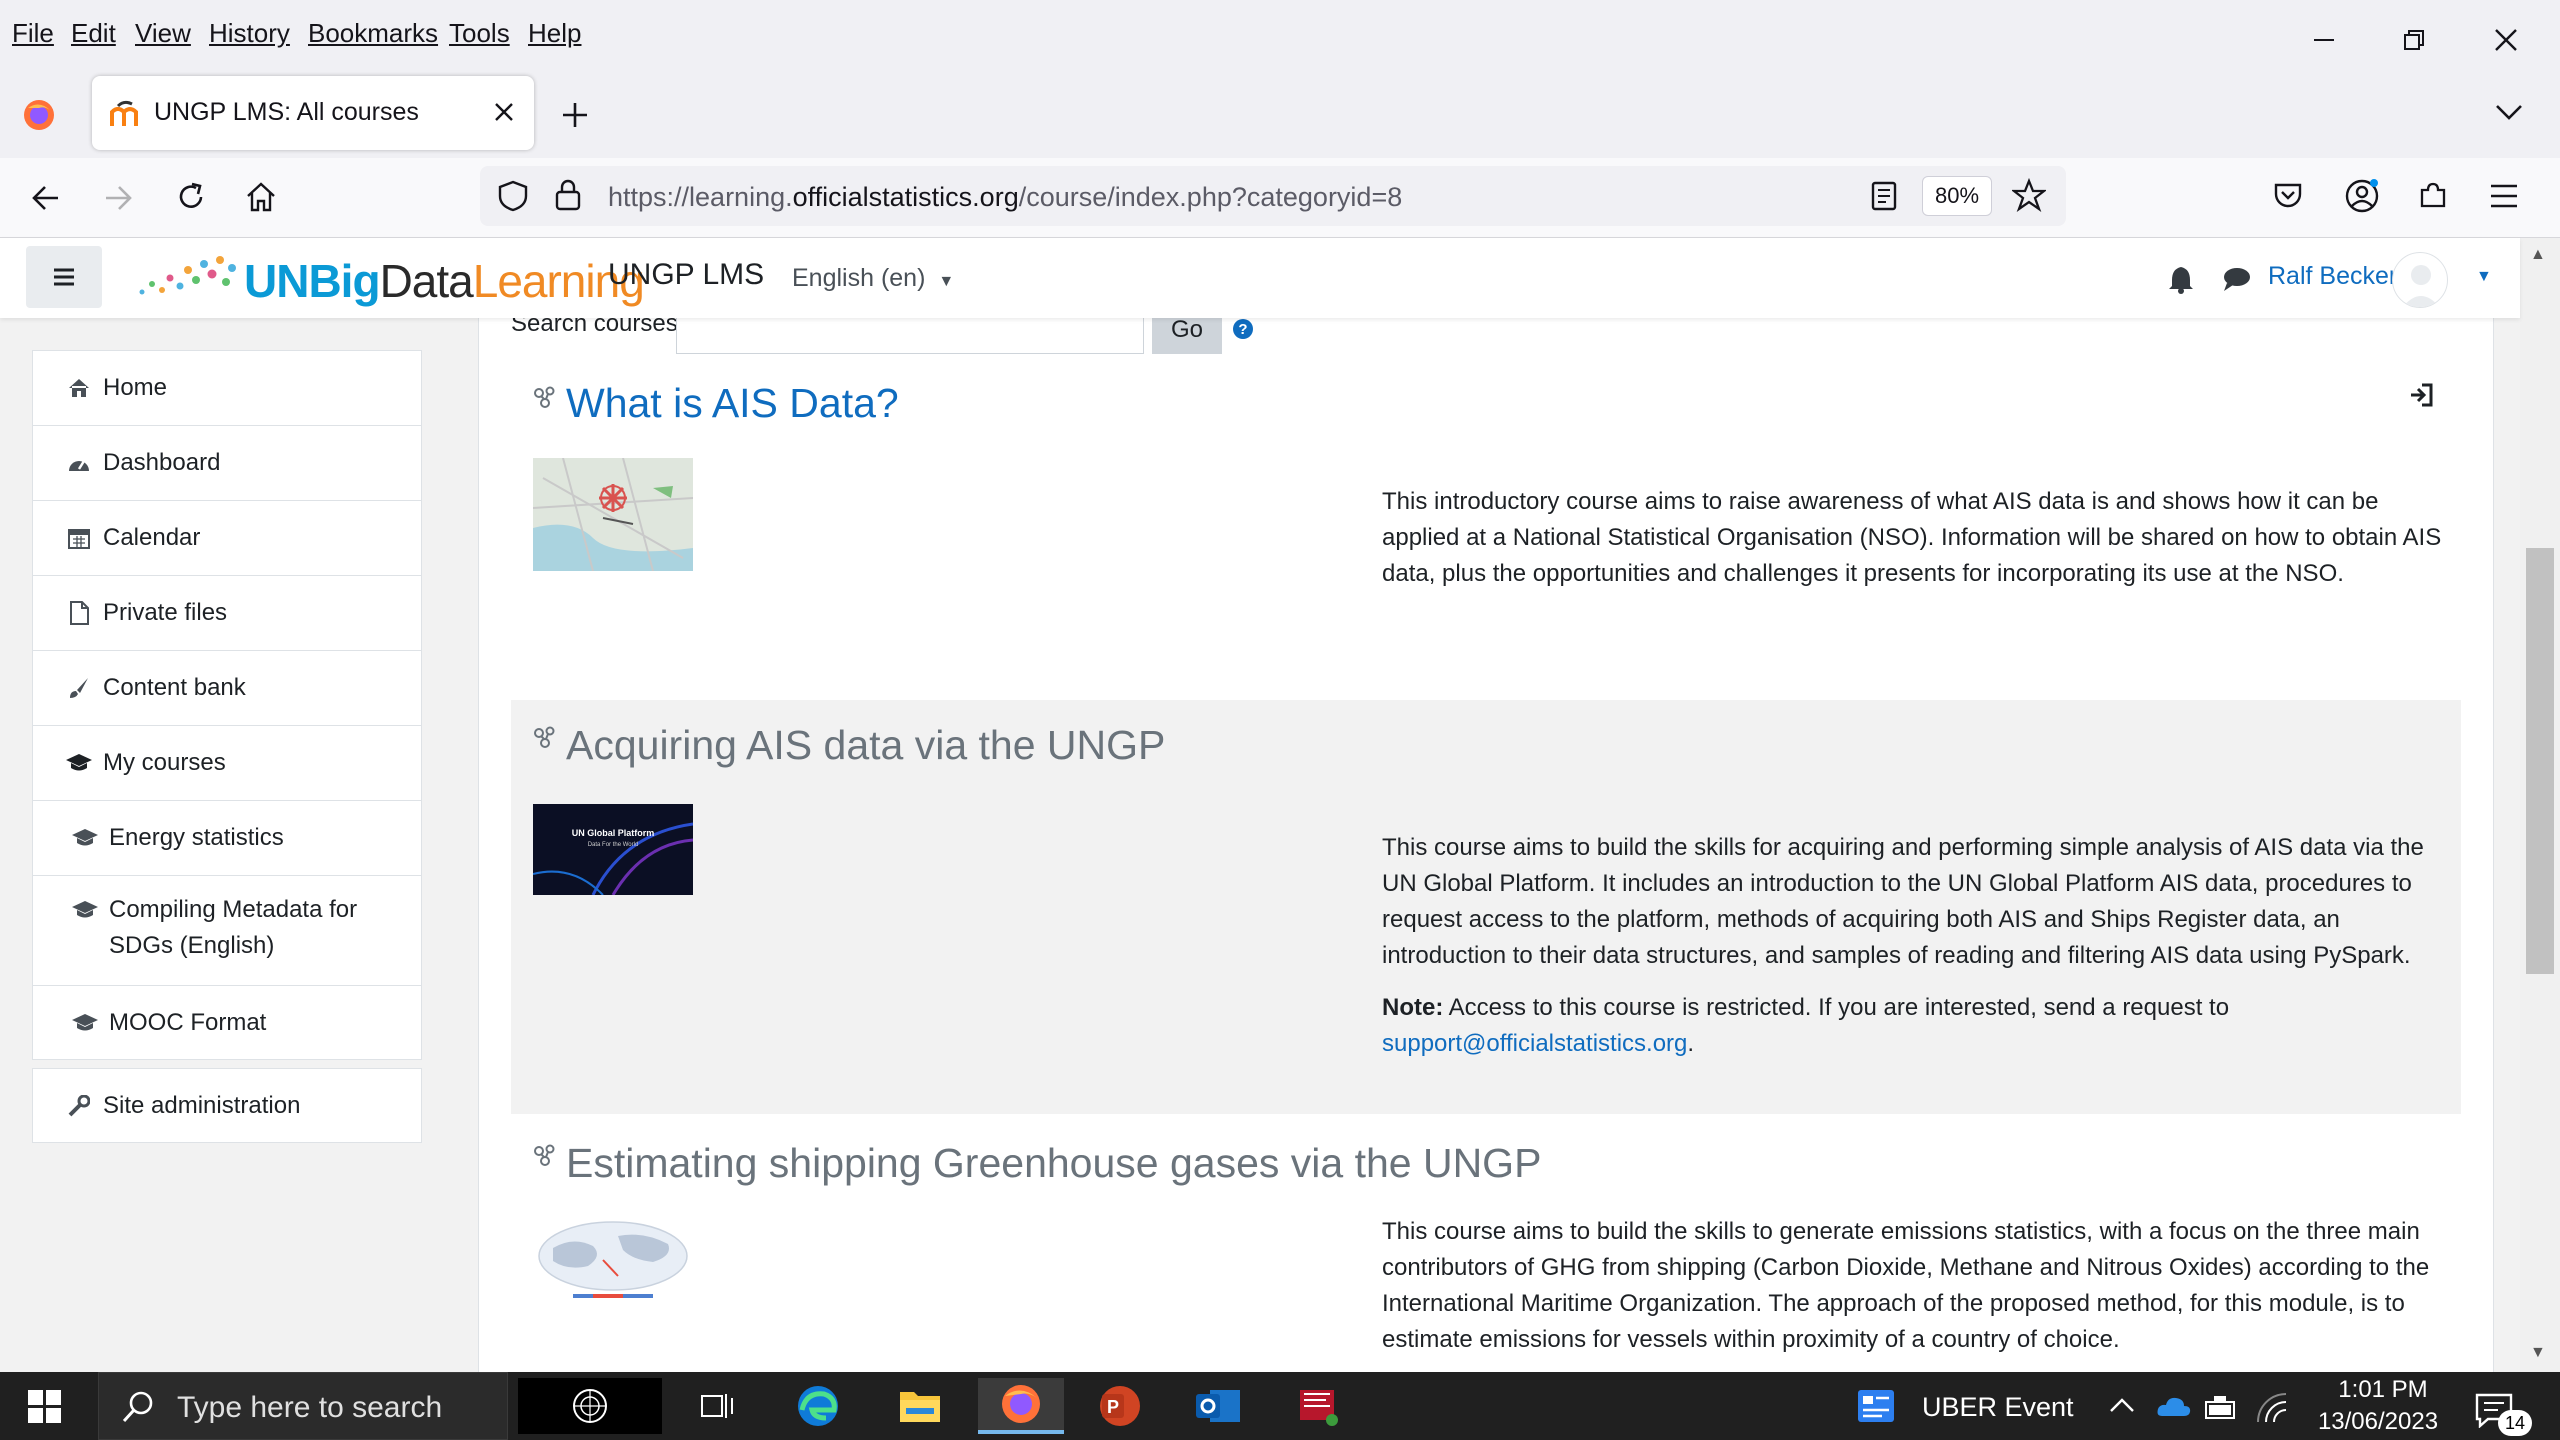 The height and width of the screenshot is (1440, 2560). Describe the element at coordinates (732, 403) in the screenshot. I see `course-title: What is AIS Data?` at that location.